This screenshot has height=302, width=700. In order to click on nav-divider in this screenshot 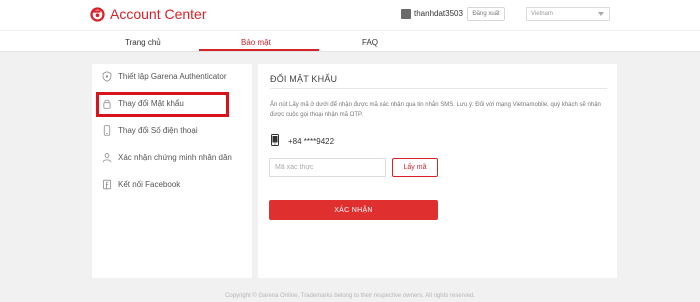, I will do `click(350, 51)`.